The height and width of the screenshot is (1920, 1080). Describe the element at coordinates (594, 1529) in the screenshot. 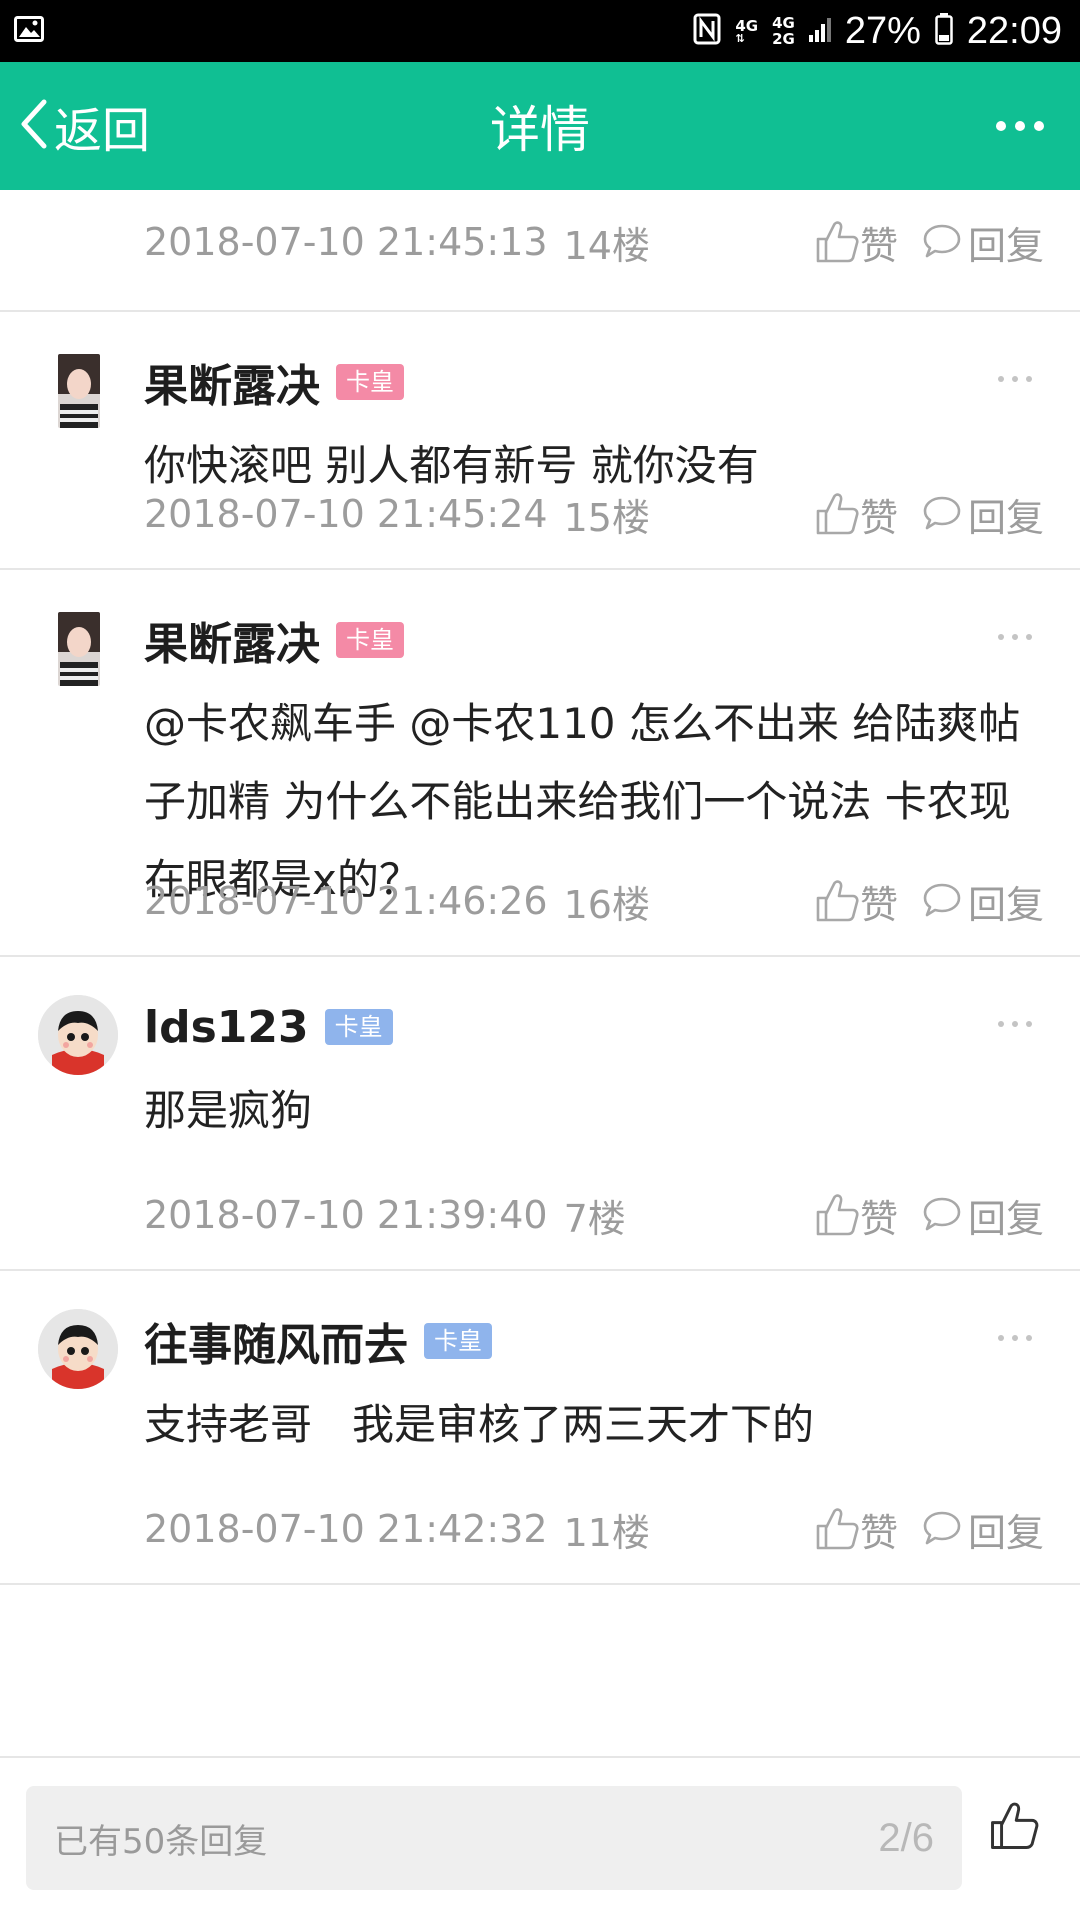

I see `reply-meta: 2018-07-10 21:42:32 11楼 赞 回复` at that location.